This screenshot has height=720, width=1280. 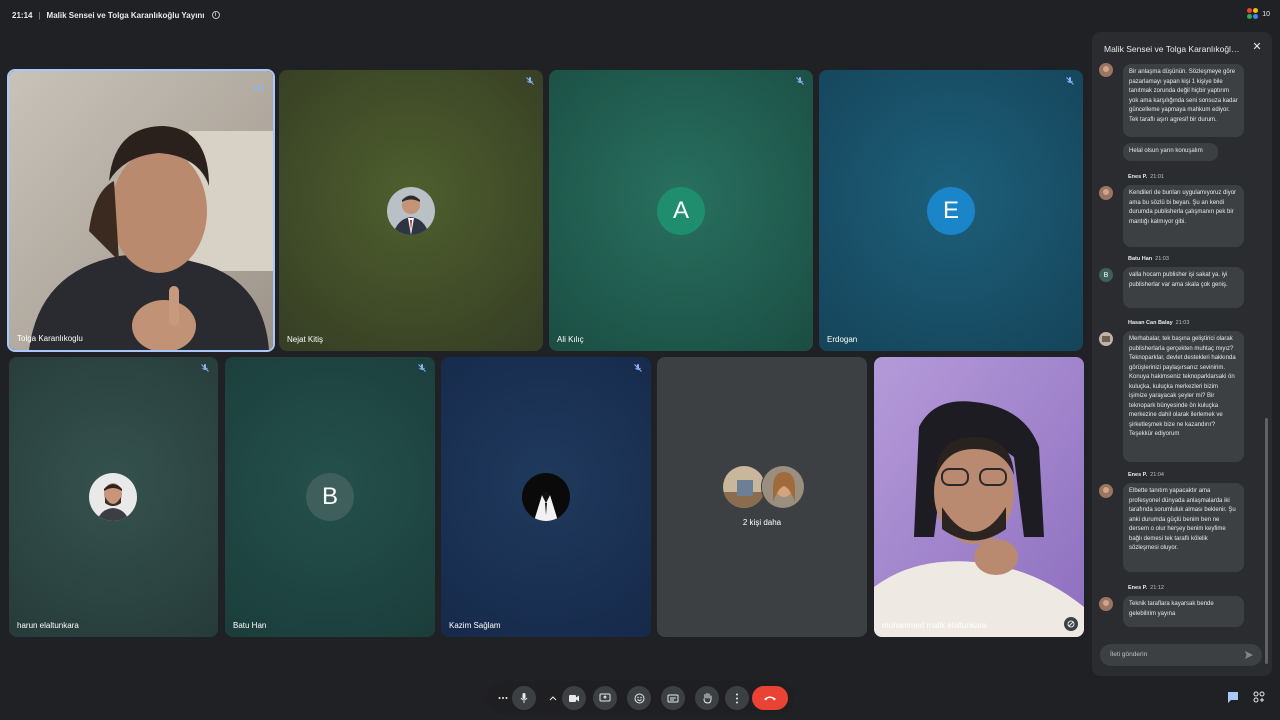 I want to click on chevron-up-icon, so click(x=553, y=697).